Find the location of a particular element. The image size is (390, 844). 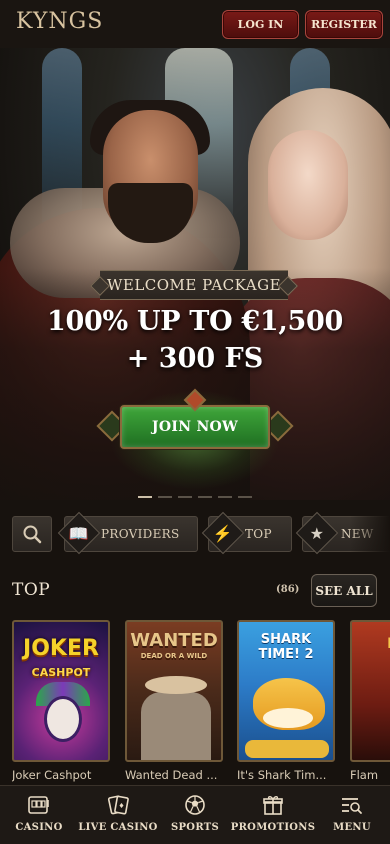

kyngs-logo: KYNGS is located at coordinates (59, 21).